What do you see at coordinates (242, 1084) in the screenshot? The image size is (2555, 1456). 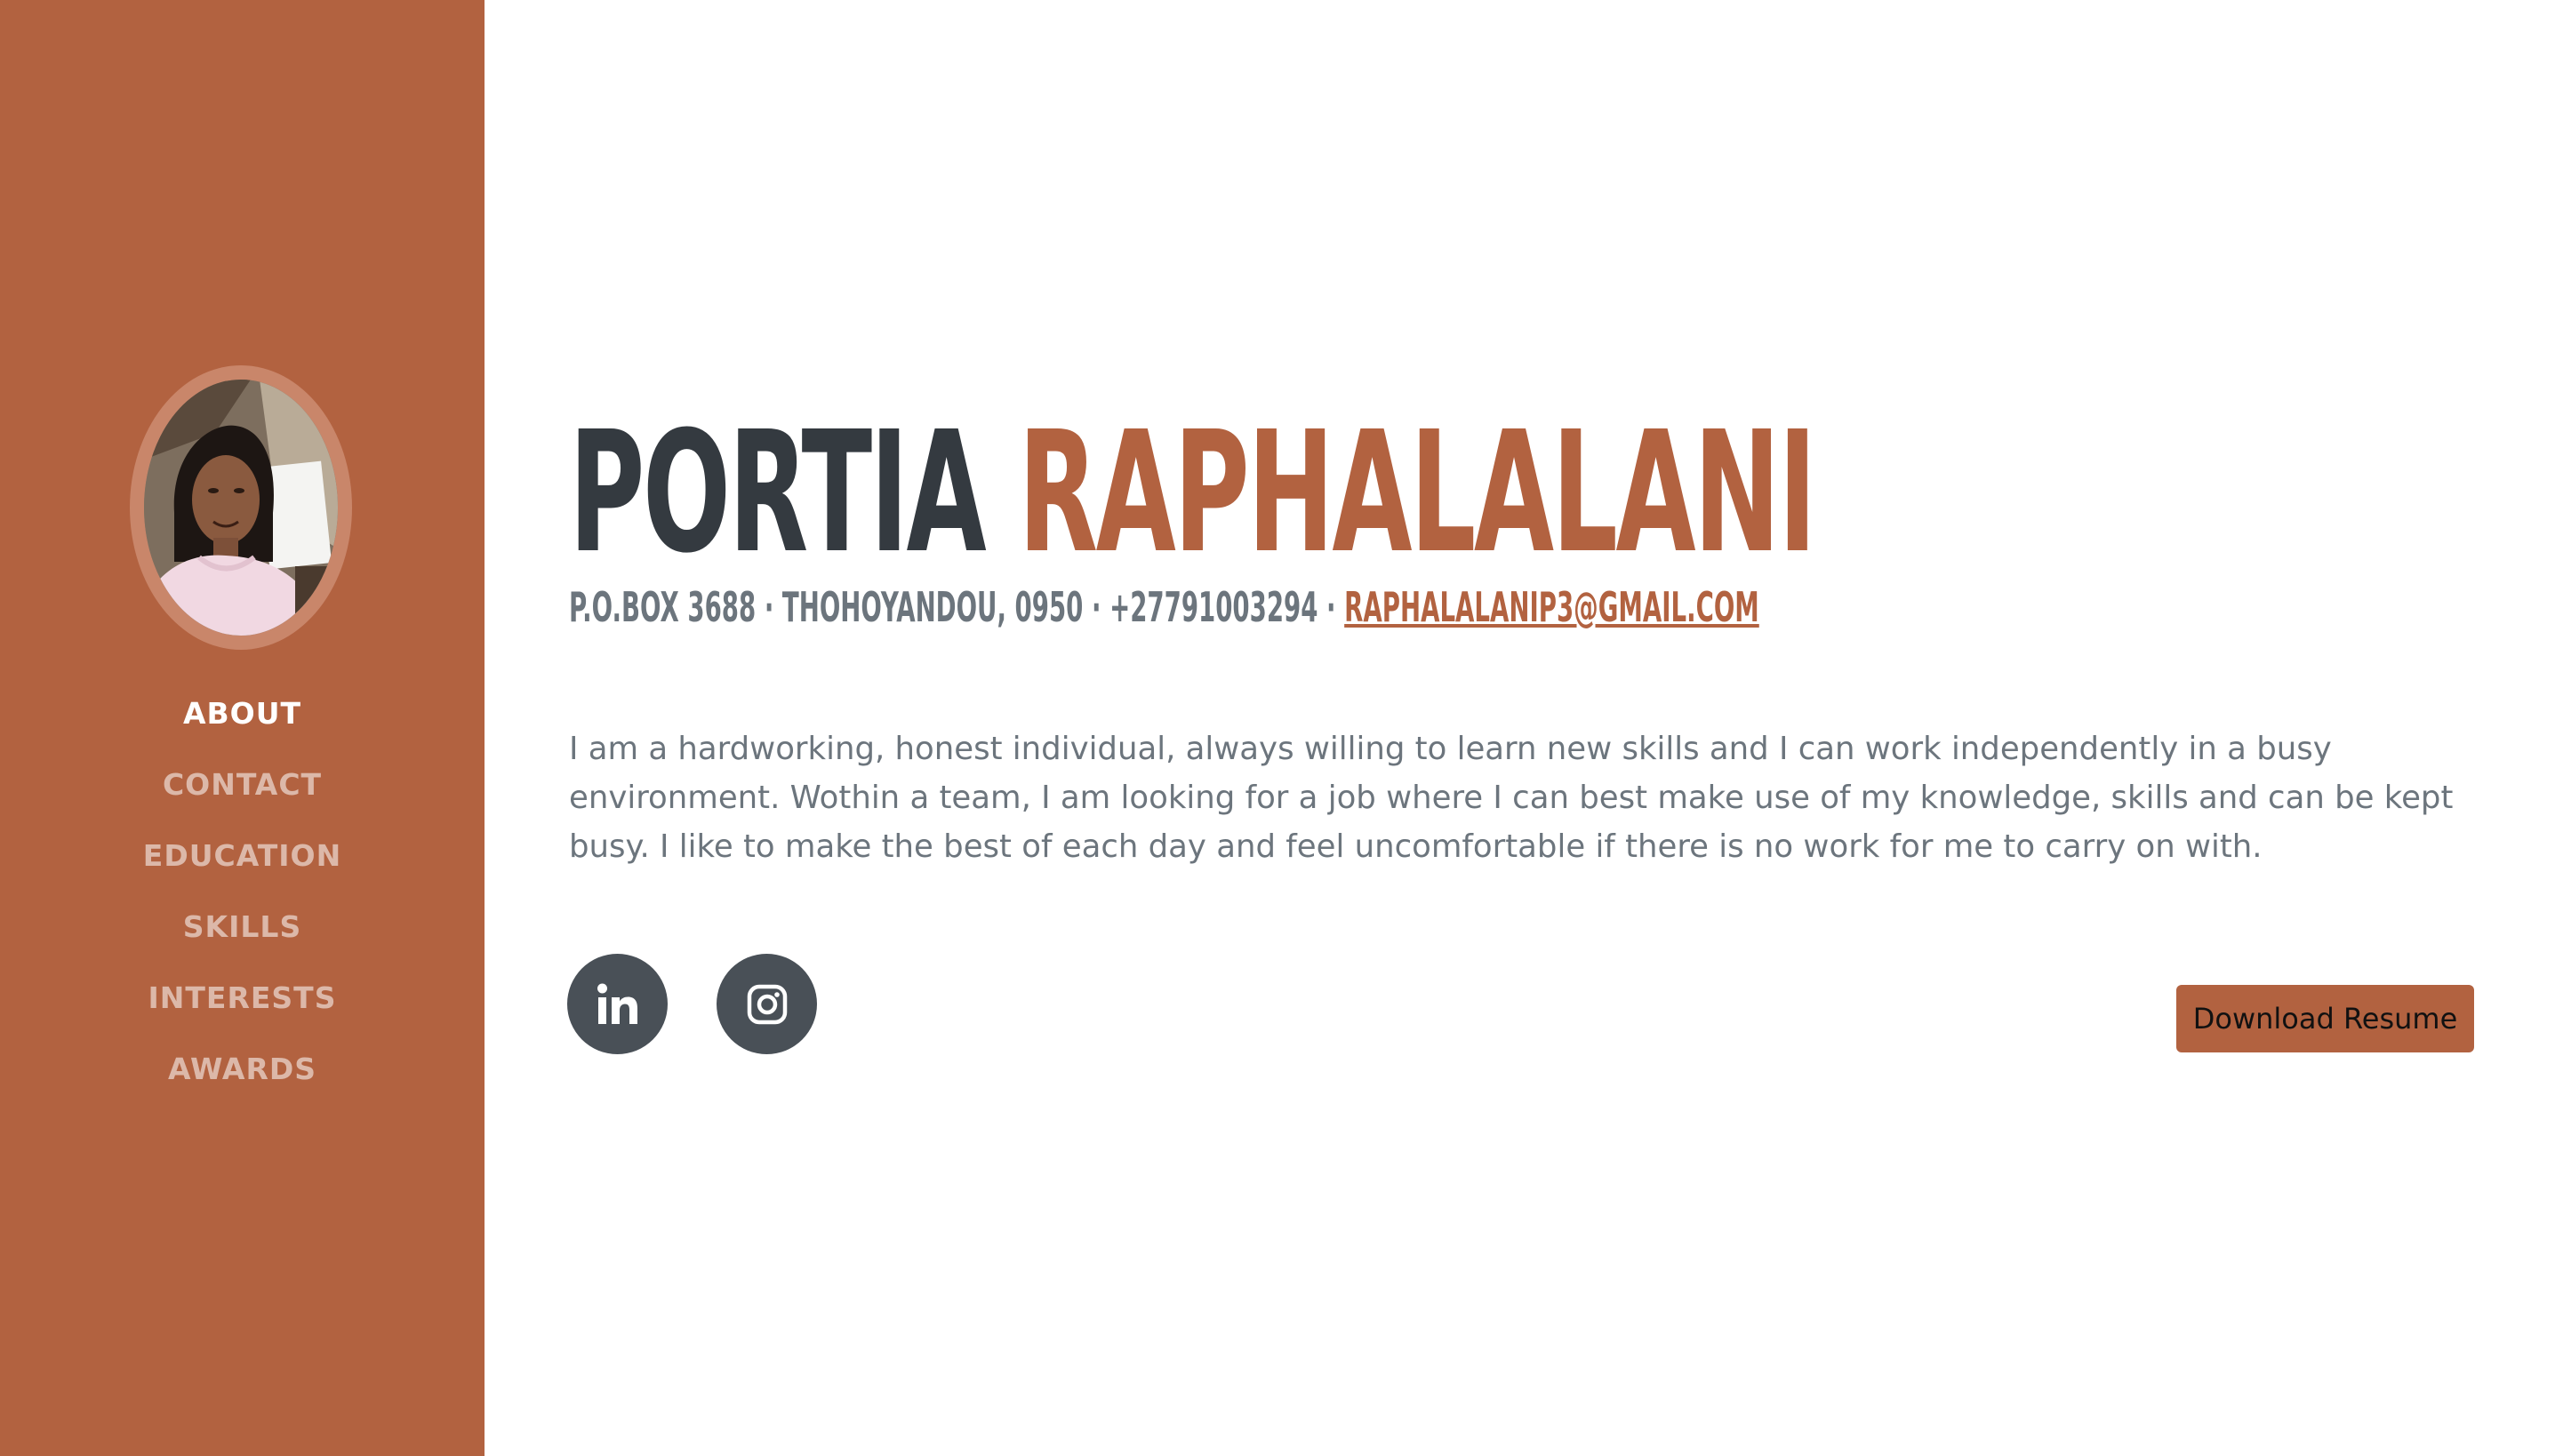 I see `nav-item-awards: AWARDS` at bounding box center [242, 1084].